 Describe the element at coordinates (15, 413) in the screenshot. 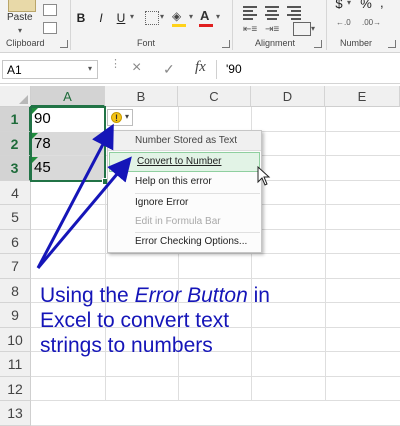

I see `row-header-13: 13` at that location.